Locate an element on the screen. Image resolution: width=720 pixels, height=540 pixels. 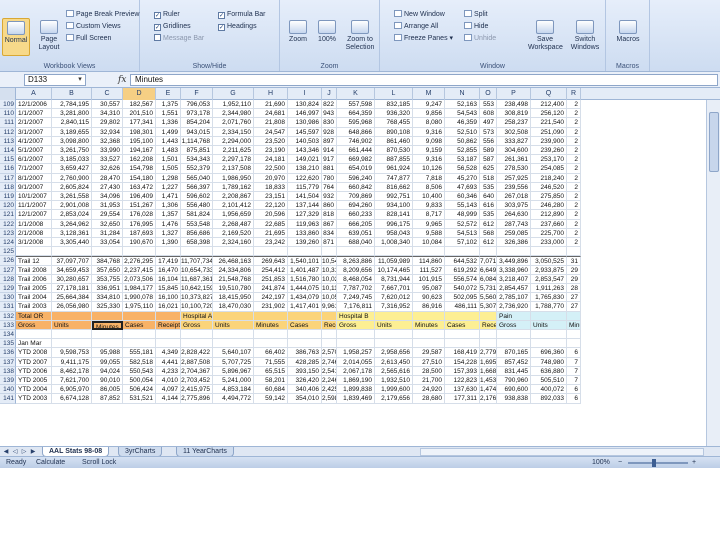
cell: 28,500 is located at coordinates (429, 371).